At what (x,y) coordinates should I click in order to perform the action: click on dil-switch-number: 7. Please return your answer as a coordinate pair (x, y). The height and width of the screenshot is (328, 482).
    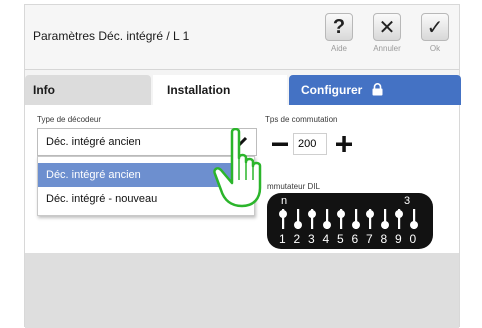
    Looking at the image, I should click on (369, 239).